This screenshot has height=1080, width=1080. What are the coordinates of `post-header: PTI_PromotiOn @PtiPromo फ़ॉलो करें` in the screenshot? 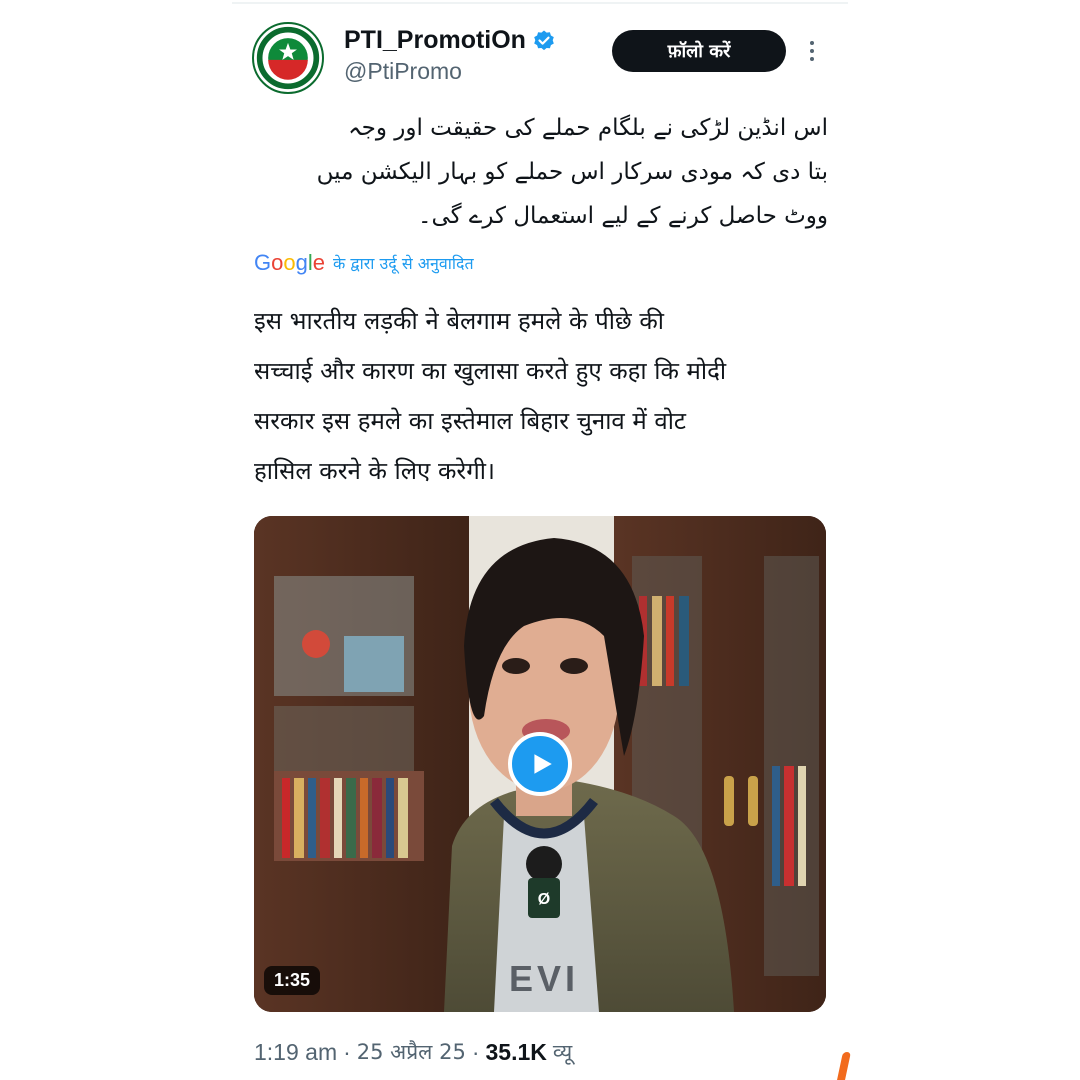 It's located at (542, 60).